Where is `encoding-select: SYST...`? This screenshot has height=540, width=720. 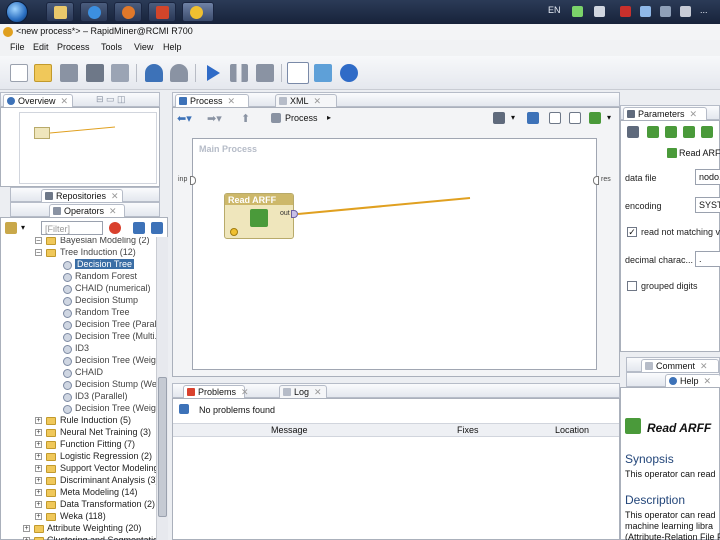 encoding-select: SYST... is located at coordinates (707, 205).